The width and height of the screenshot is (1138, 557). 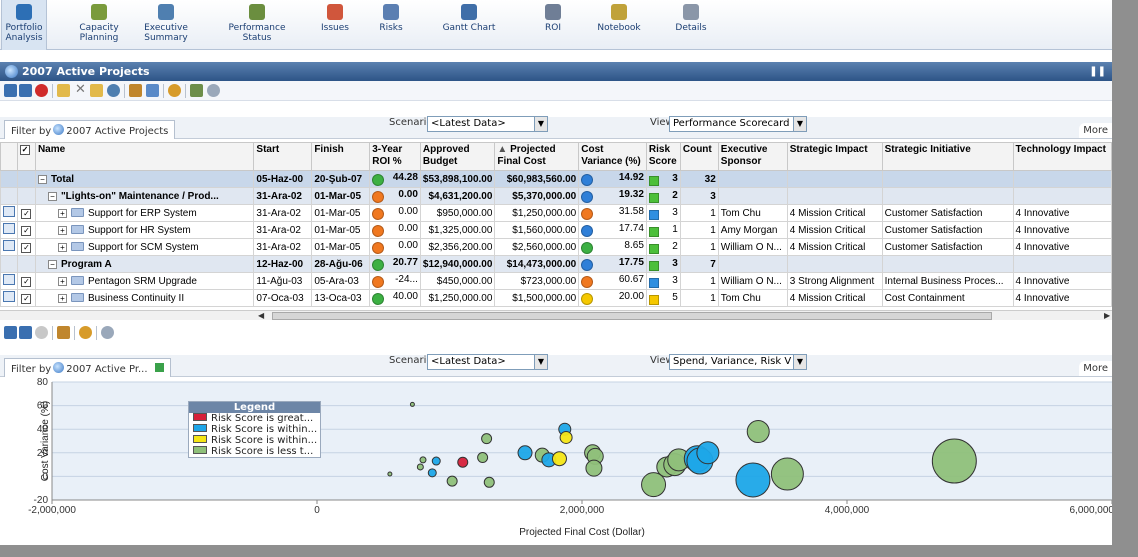 I want to click on start-cell: 05-Haz-00, so click(x=283, y=179).